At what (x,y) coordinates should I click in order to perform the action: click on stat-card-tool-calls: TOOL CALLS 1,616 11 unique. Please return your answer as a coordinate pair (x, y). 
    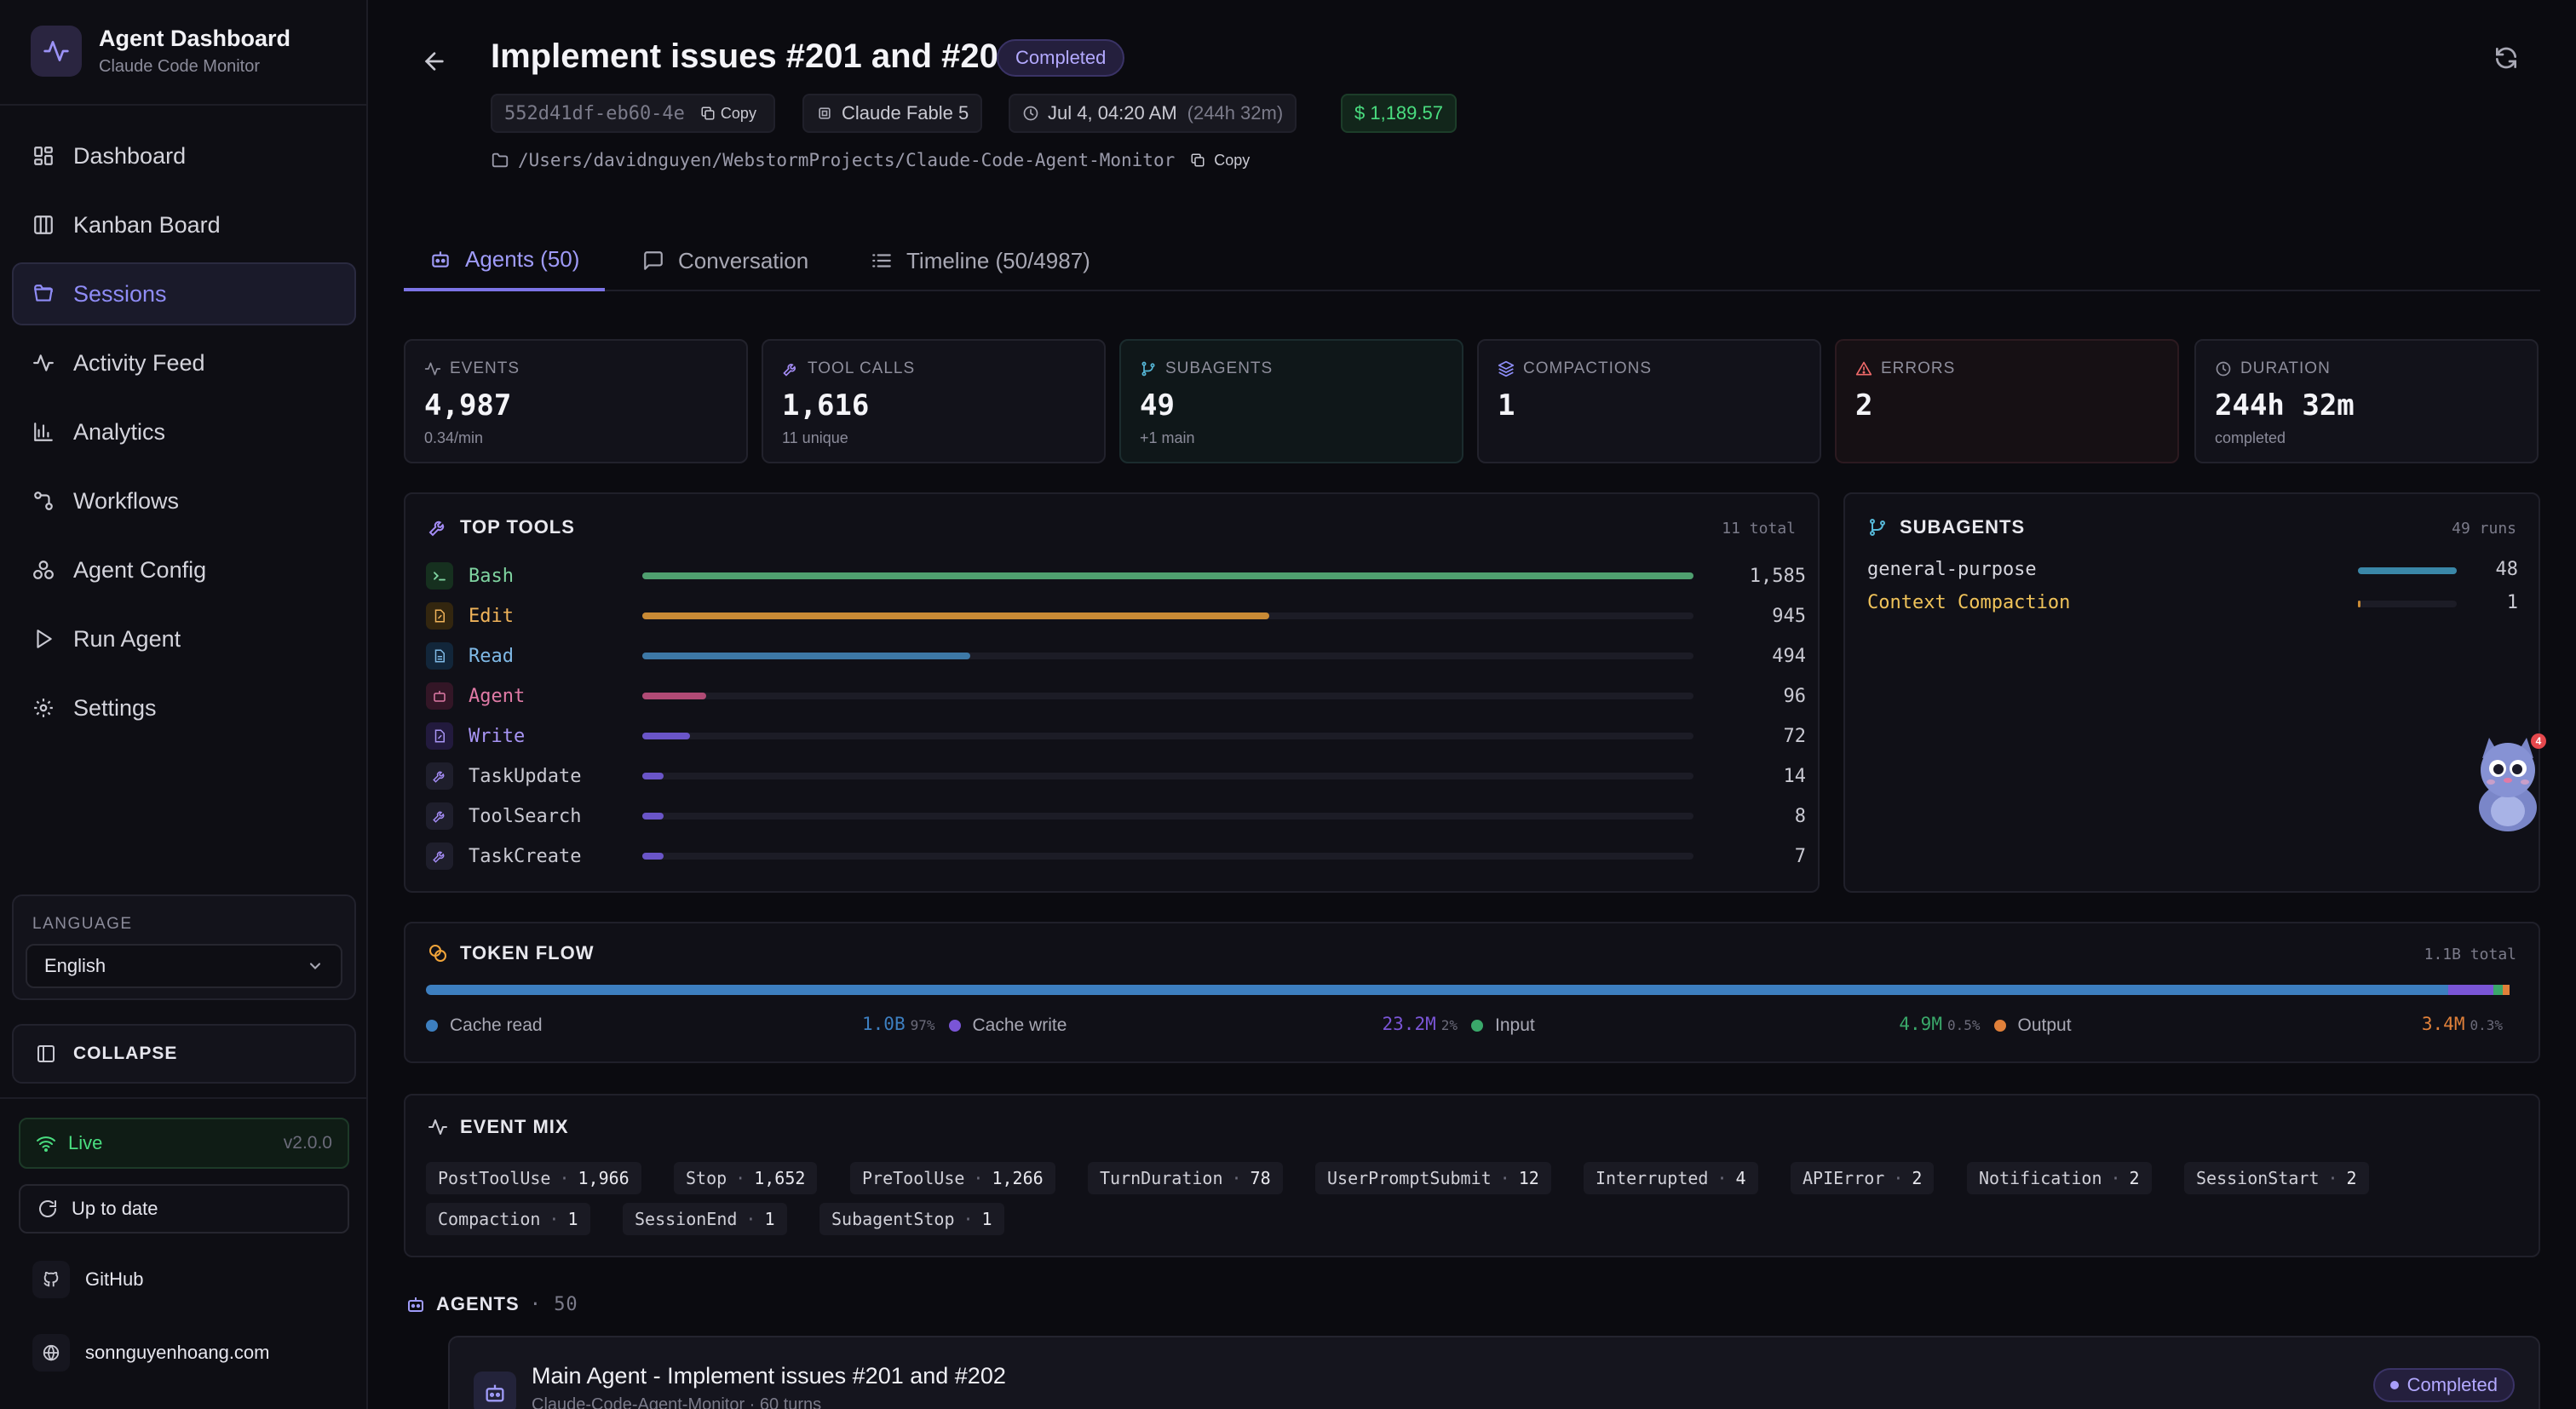
    Looking at the image, I should click on (934, 401).